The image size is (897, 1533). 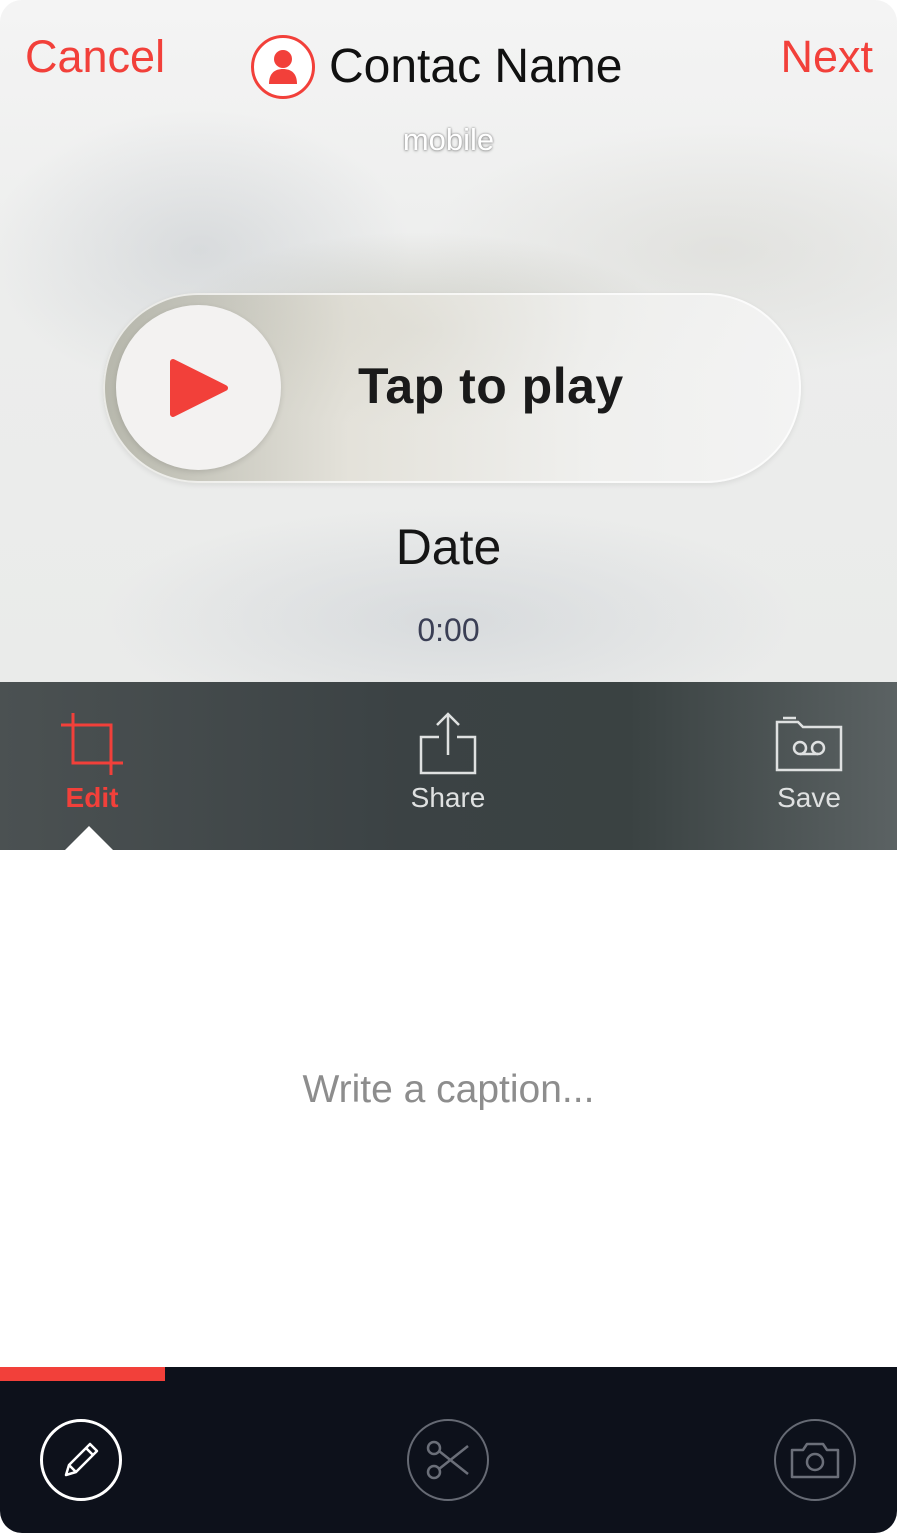 What do you see at coordinates (809, 744) in the screenshot?
I see `voicemail-folder-icon` at bounding box center [809, 744].